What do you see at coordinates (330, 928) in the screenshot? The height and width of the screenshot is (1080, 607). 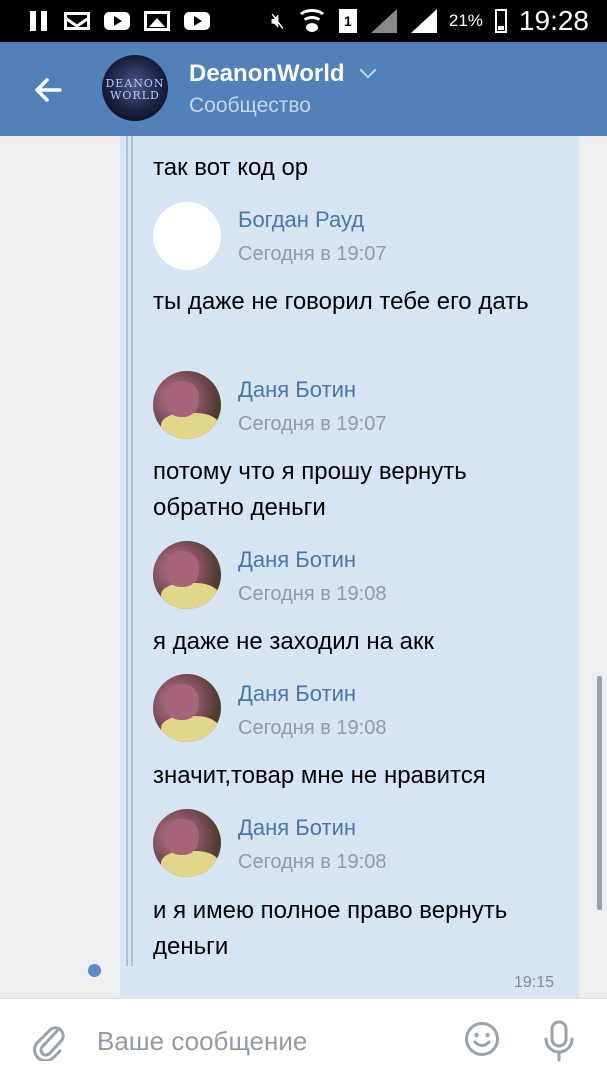 I see `message-text: и я имею полное право вернуть деньги` at bounding box center [330, 928].